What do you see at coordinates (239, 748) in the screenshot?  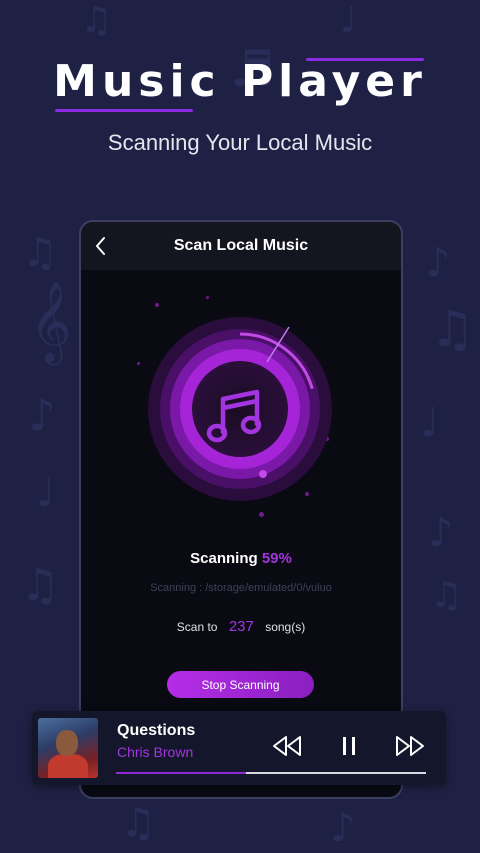 I see `mini-player: Questions Chris Brown` at bounding box center [239, 748].